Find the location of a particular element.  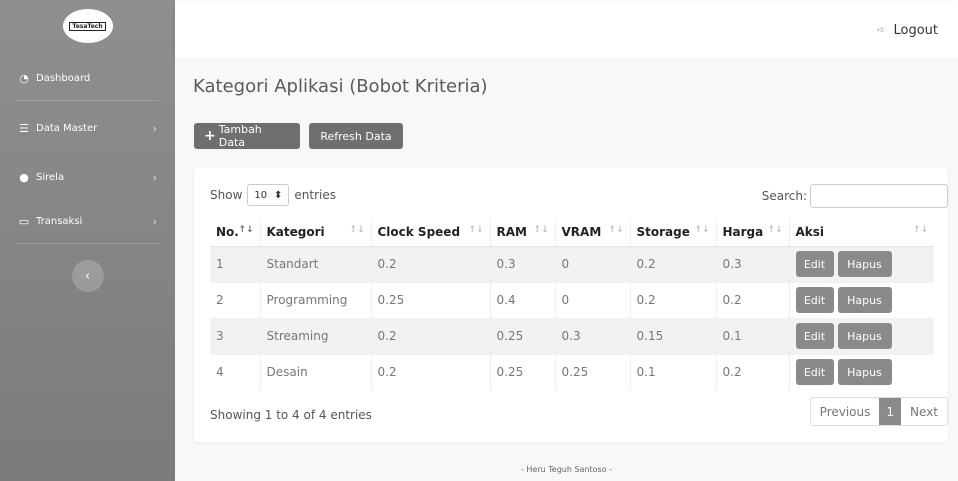

sidebar-item-label: Data Master is located at coordinates (67, 128).